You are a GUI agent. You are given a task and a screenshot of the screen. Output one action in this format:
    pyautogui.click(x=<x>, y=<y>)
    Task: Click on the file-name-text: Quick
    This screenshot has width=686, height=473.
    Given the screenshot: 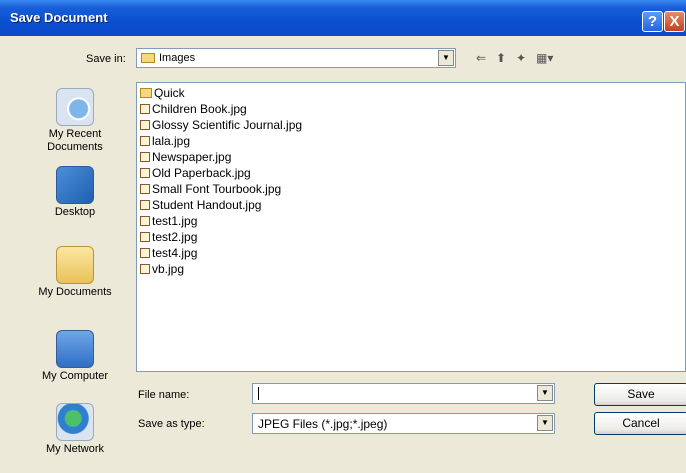 What is the action you would take?
    pyautogui.click(x=169, y=93)
    